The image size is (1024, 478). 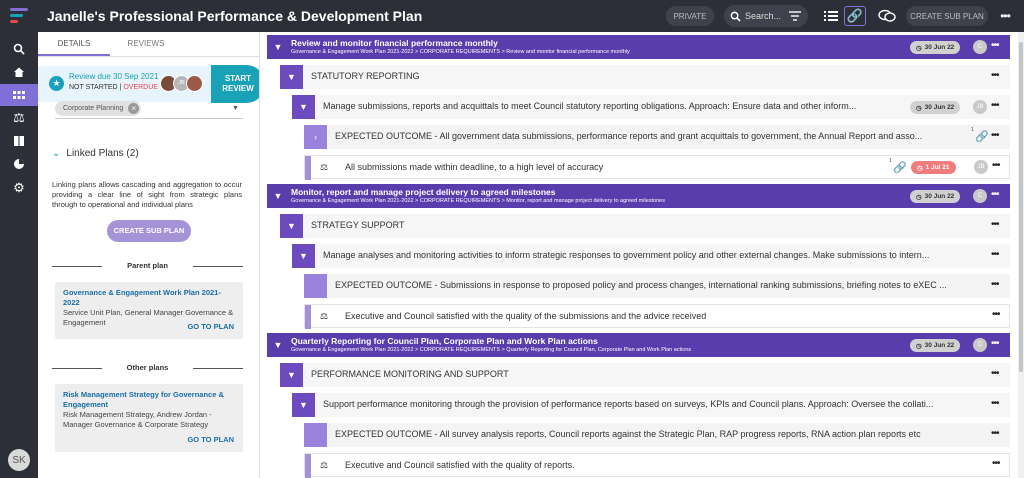 I want to click on app-logo, so click(x=19, y=16).